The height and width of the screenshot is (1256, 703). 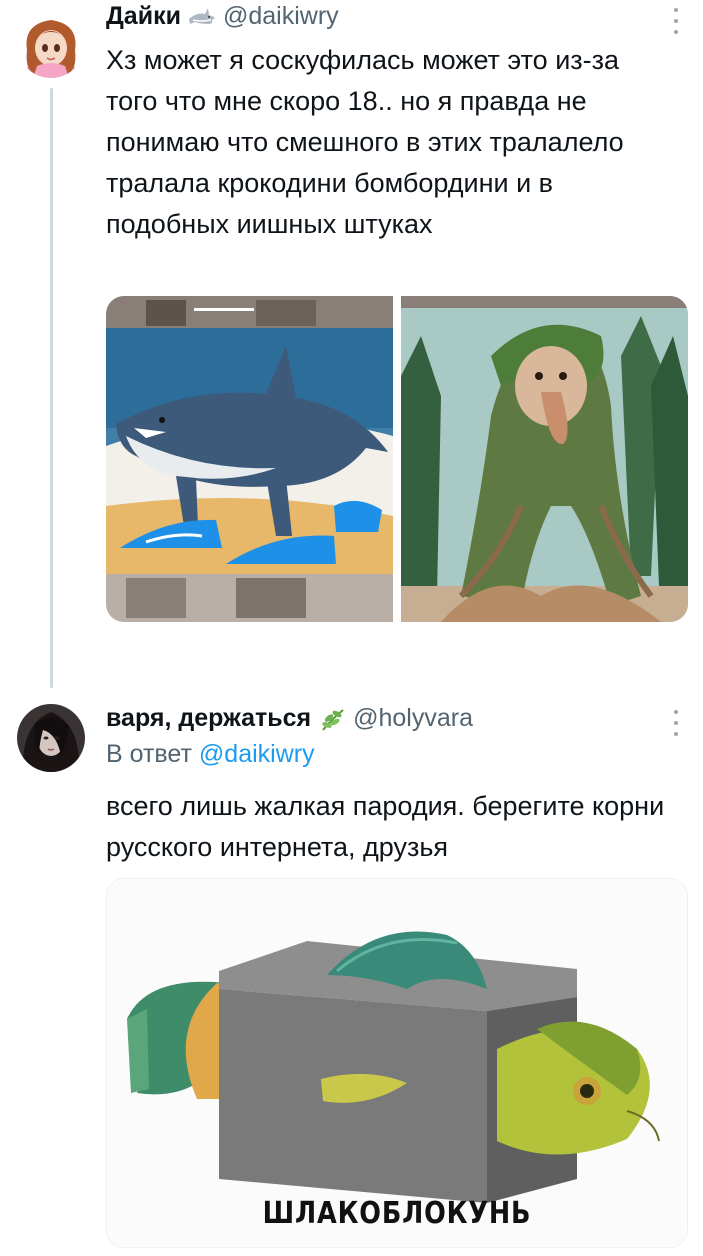 I want to click on display-name: Дайки, so click(x=143, y=16).